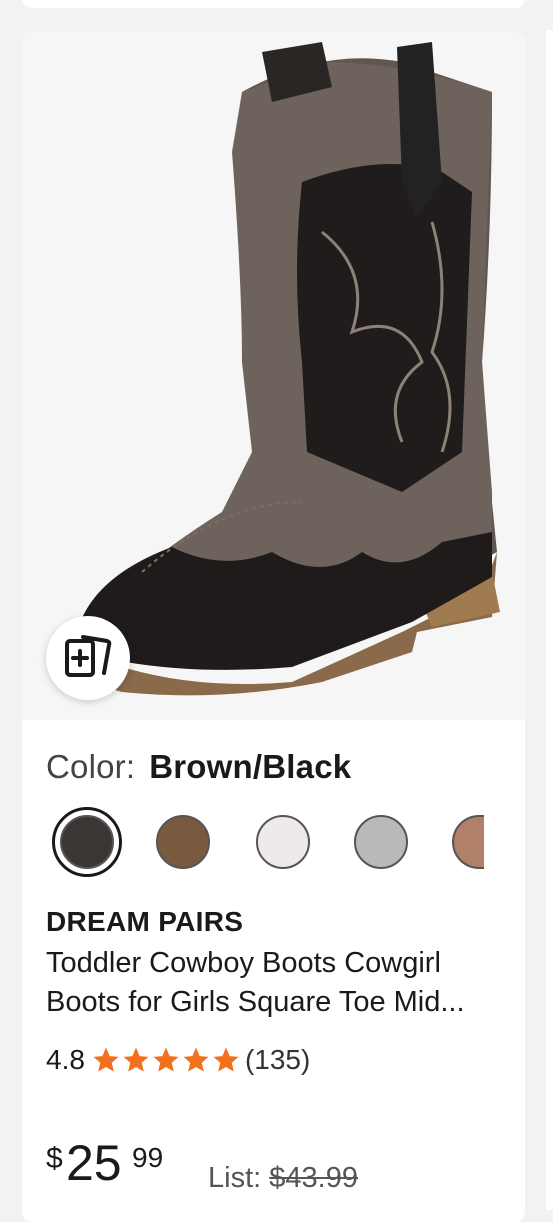  What do you see at coordinates (54, 1158) in the screenshot?
I see `price-currency: $` at bounding box center [54, 1158].